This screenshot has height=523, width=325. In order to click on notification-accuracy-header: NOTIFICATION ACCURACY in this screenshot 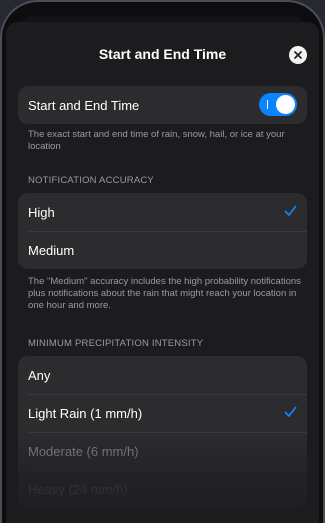, I will do `click(91, 180)`.